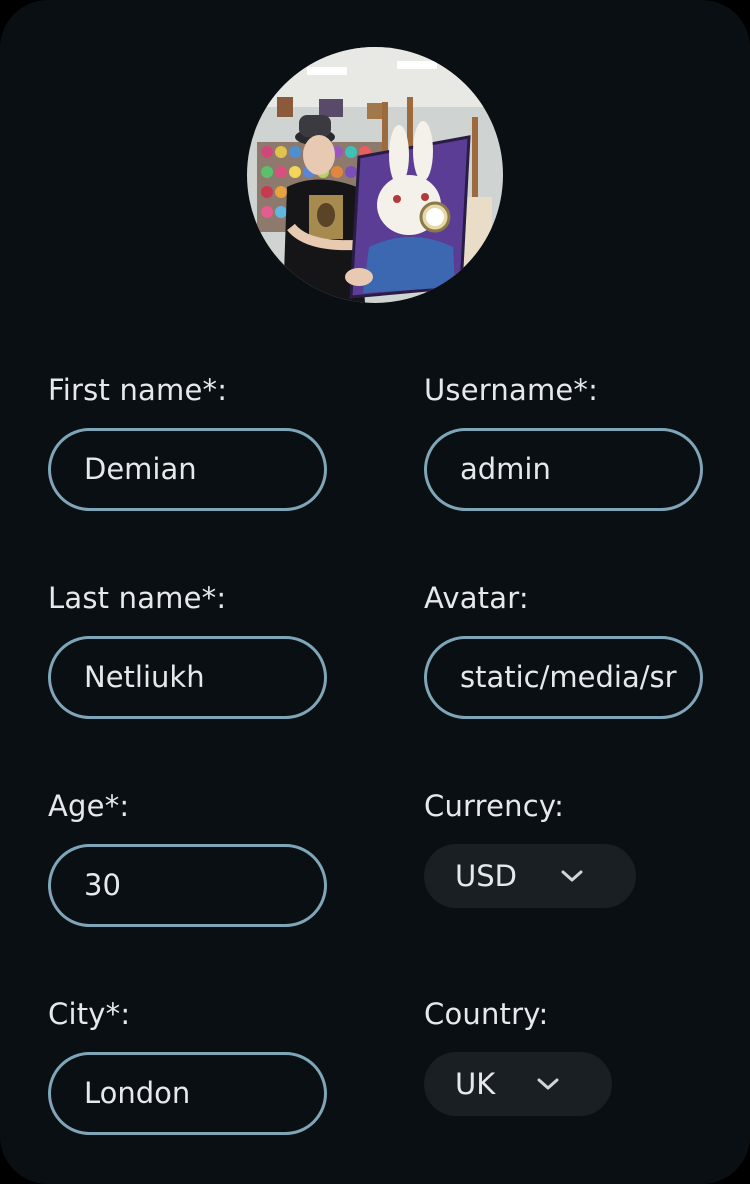  What do you see at coordinates (486, 1014) in the screenshot?
I see `country-label: Country:` at bounding box center [486, 1014].